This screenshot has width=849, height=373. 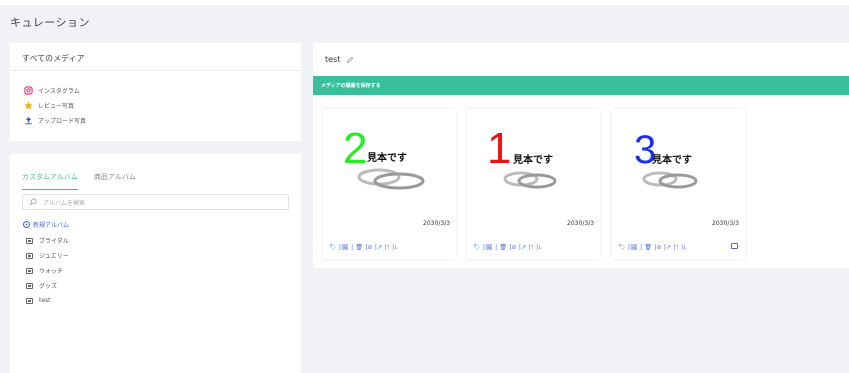 What do you see at coordinates (155, 172) in the screenshot?
I see `album-tabs: カスタムアルバム 商品アルバム` at bounding box center [155, 172].